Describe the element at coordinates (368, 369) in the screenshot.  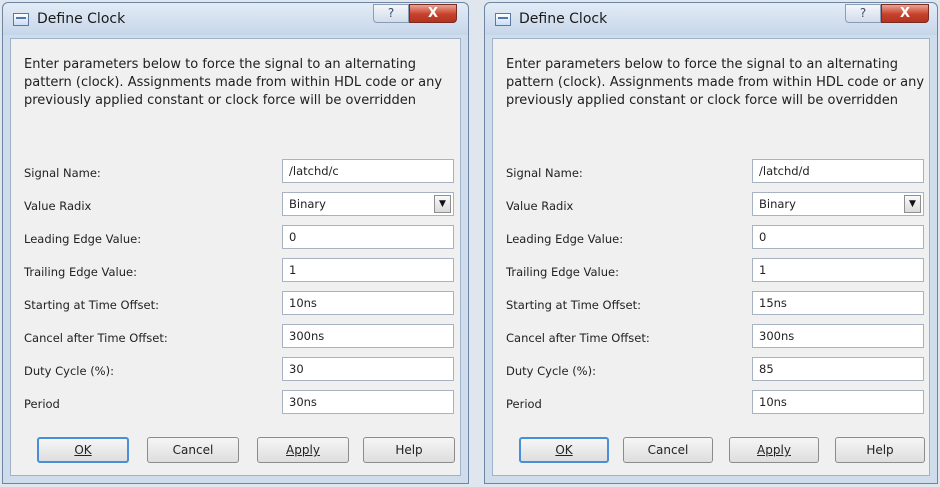
I see `duty-cycle-field: 30` at that location.